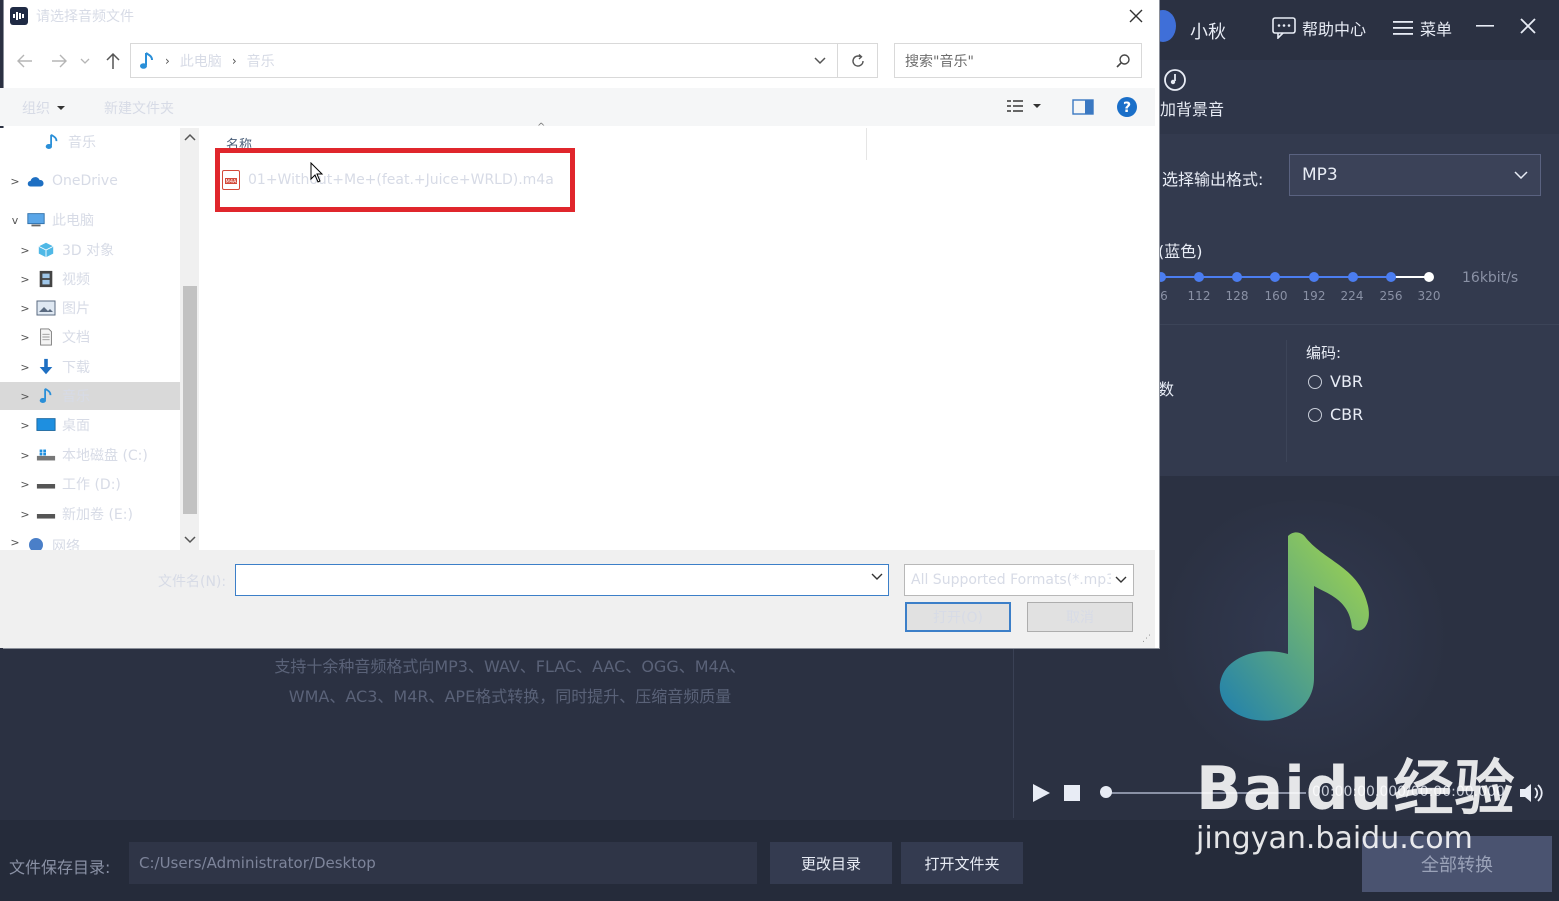  I want to click on open-button: 打开(O), so click(958, 617).